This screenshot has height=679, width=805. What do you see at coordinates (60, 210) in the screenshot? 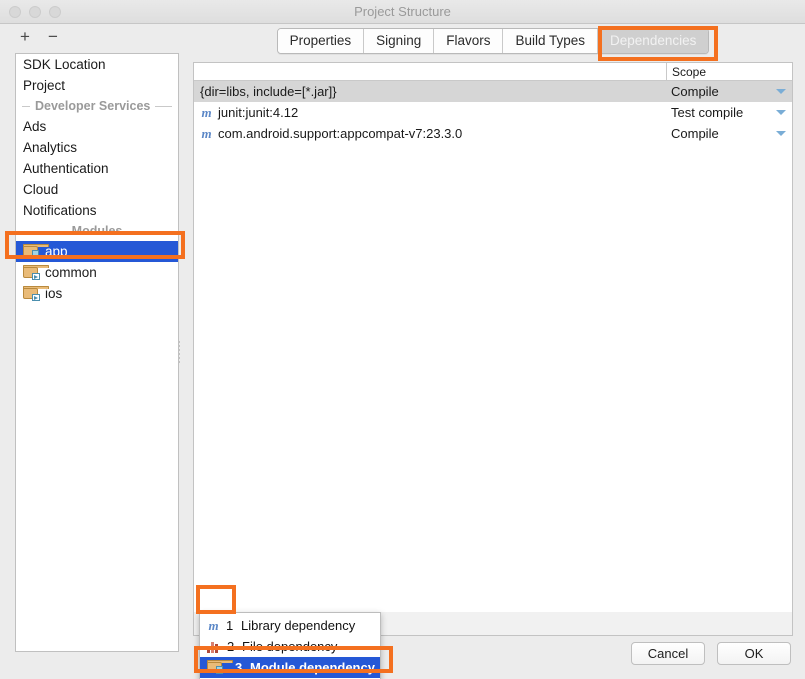
I see `sidebar-item-label: Notifications` at bounding box center [60, 210].